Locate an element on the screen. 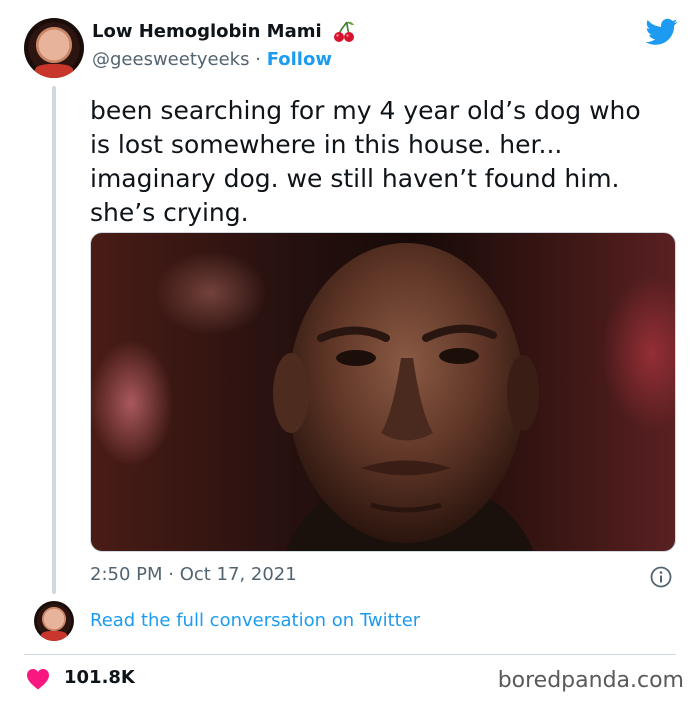 The image size is (700, 705). tweet-text-line: she’s crying. is located at coordinates (169, 212).